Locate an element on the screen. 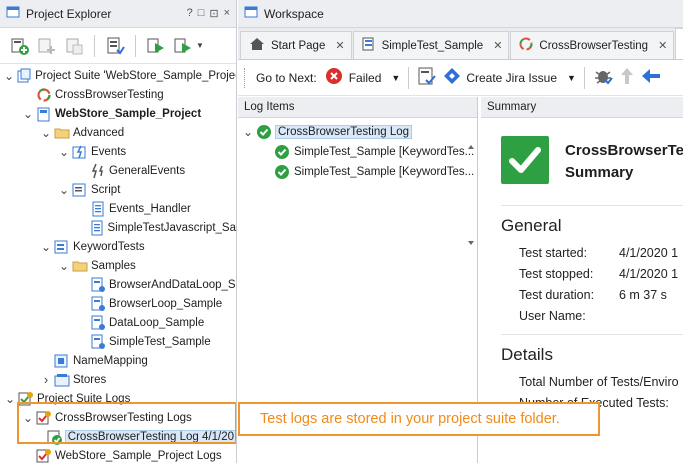 This screenshot has width=683, height=463. tree-item: ⌄ WebStore_Sample_Project is located at coordinates (118, 113).